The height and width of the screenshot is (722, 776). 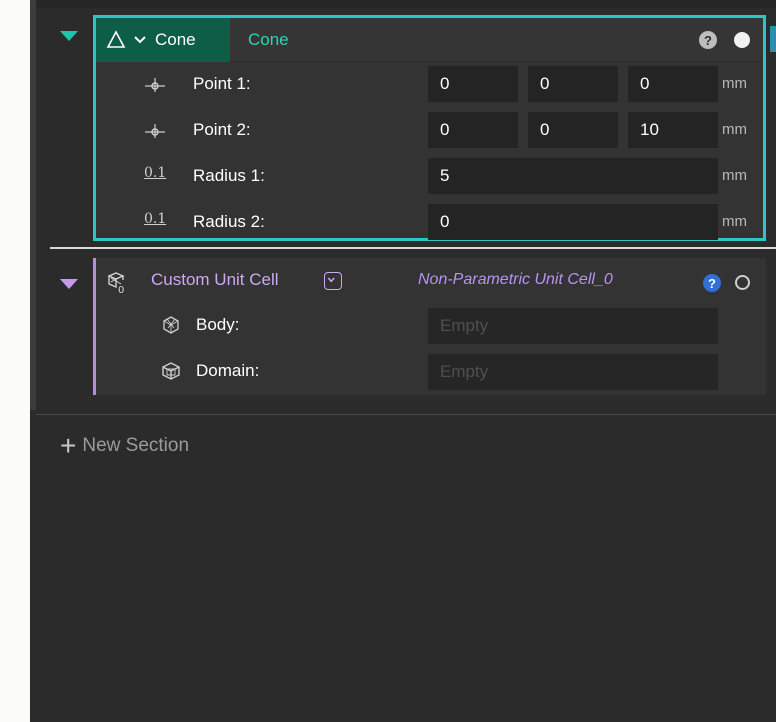 I want to click on domain-box-icon, so click(x=171, y=371).